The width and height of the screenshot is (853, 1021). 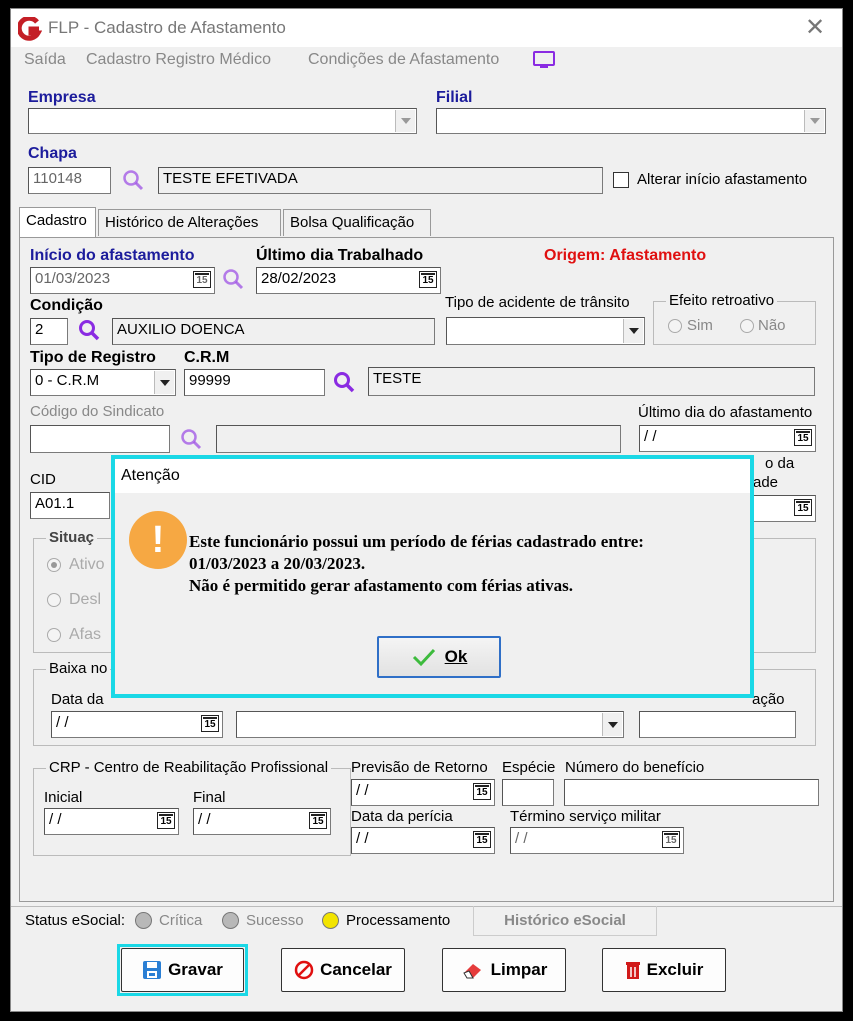 What do you see at coordinates (632, 970) in the screenshot?
I see `trash-icon` at bounding box center [632, 970].